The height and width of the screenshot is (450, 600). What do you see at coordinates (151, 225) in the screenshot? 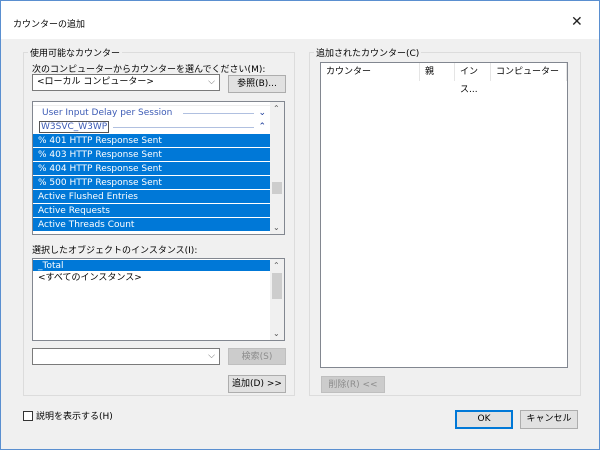
I see `counter-item: Active Threads Count` at bounding box center [151, 225].